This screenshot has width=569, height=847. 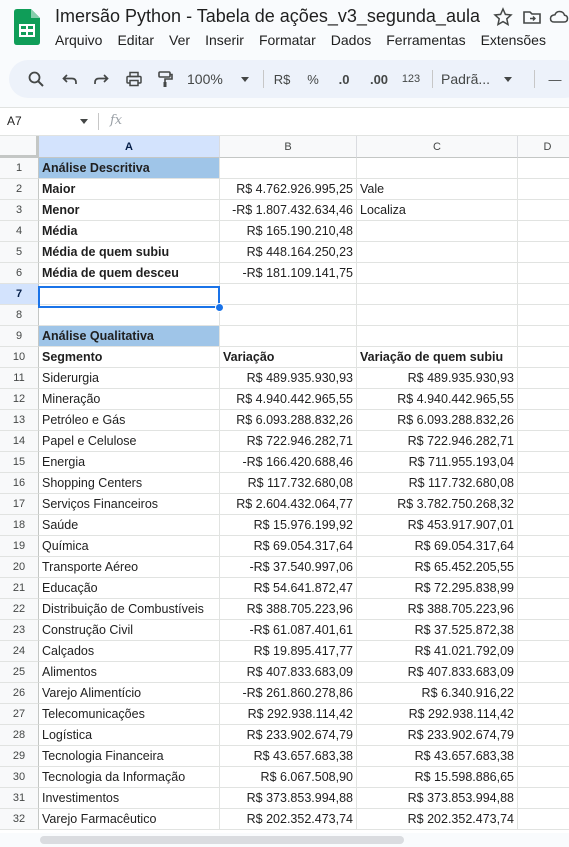 What do you see at coordinates (288, 462) in the screenshot?
I see `cell-b: -R$ 166.420.688,46` at bounding box center [288, 462].